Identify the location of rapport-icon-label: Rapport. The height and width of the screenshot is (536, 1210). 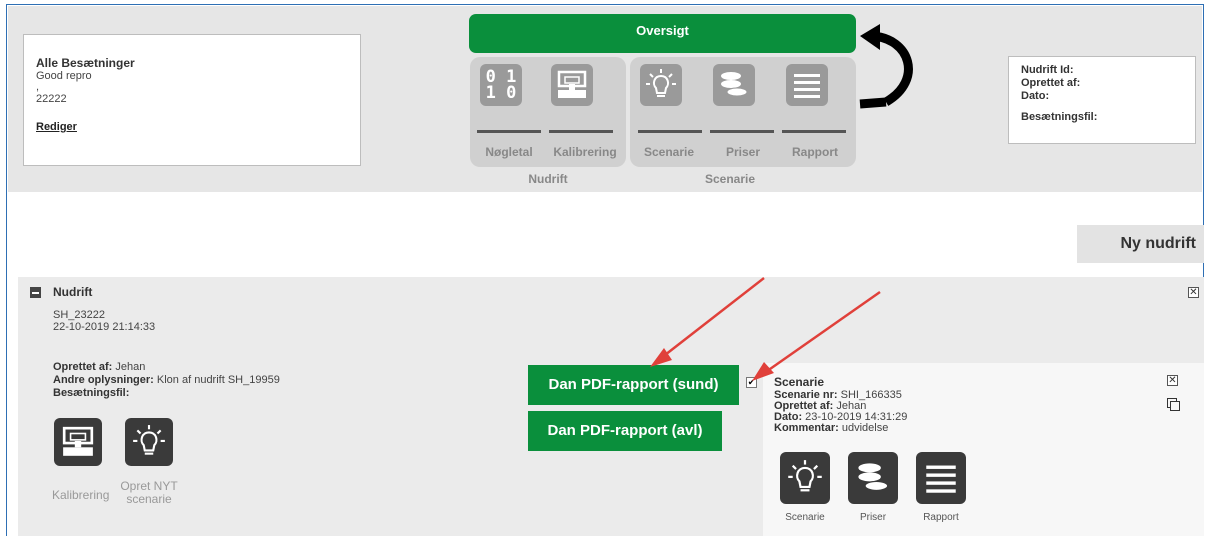
(941, 517).